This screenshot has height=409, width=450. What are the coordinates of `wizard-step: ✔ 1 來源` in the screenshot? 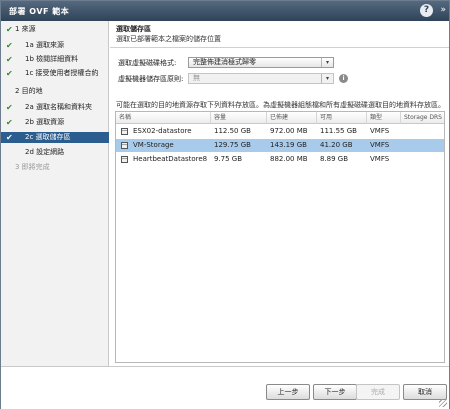 It's located at (55, 29).